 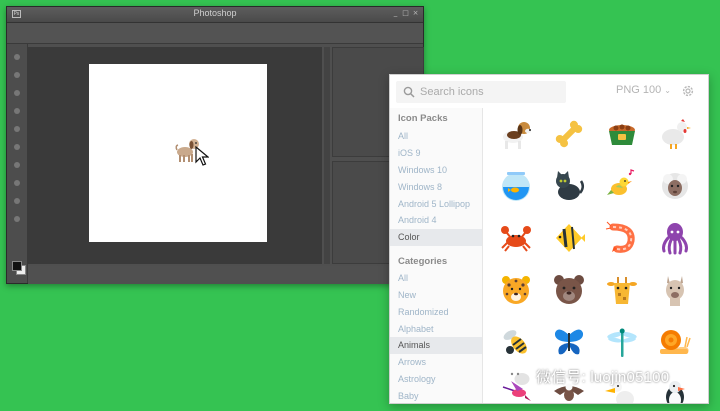 I want to click on sidebar-item-pack-selected: Color, so click(x=436, y=237).